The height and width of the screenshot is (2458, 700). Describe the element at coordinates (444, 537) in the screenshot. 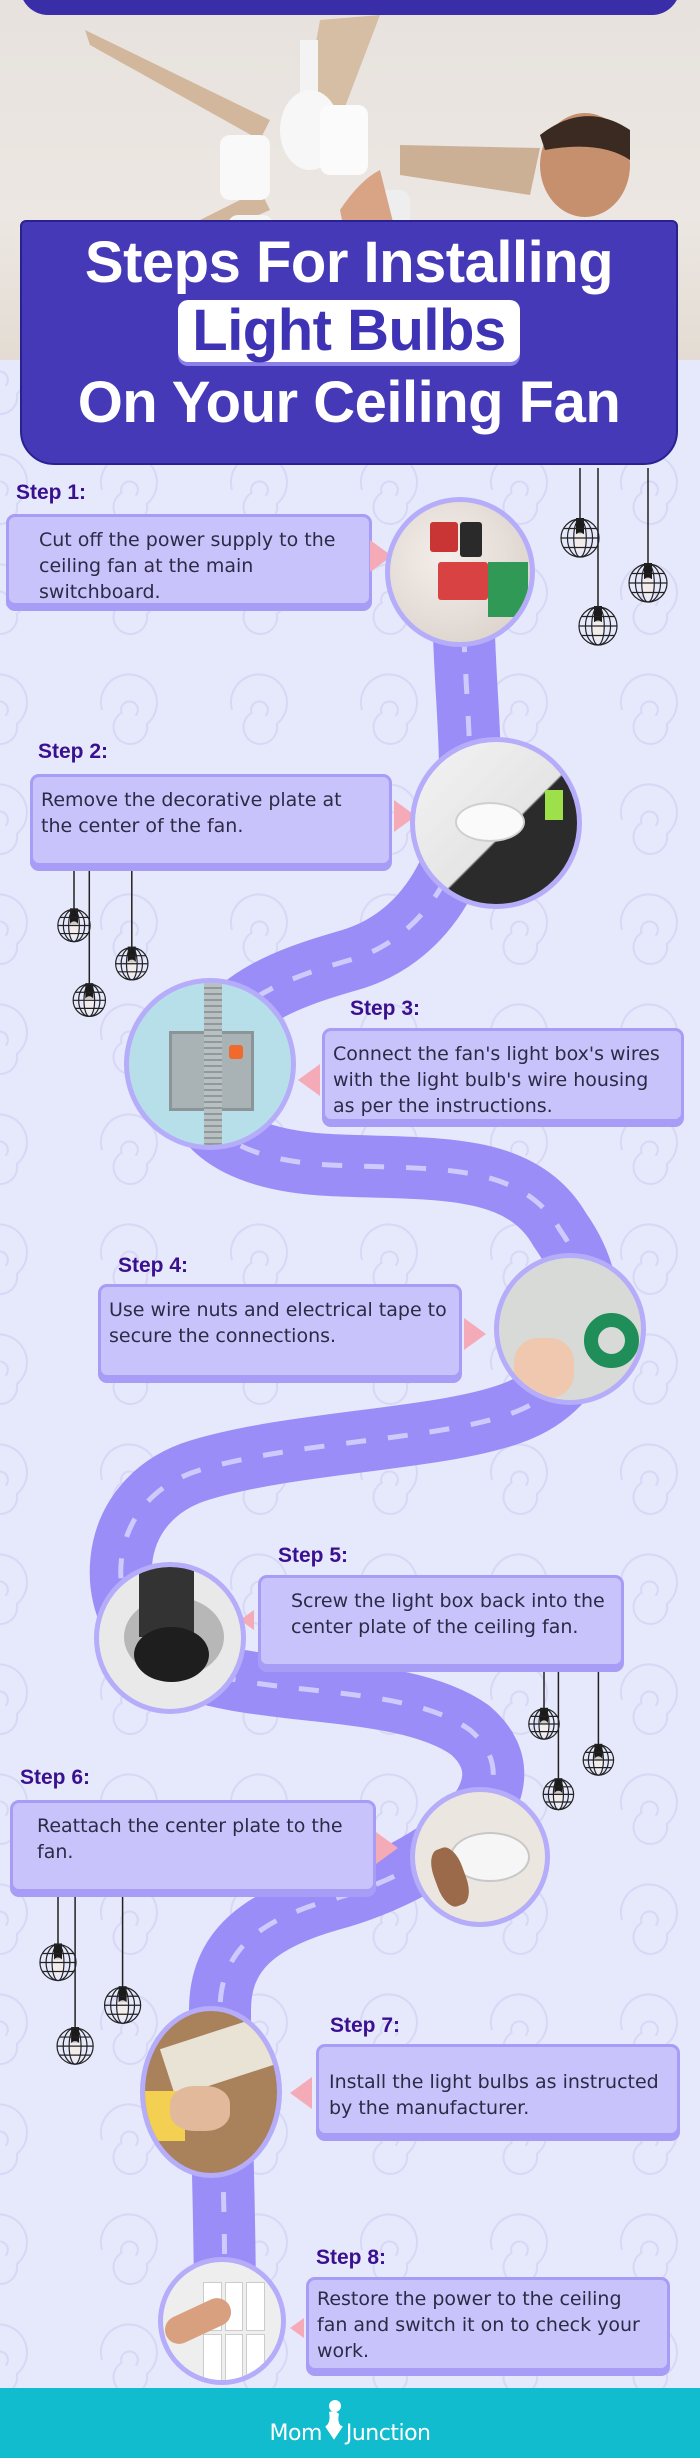

I see `red-breaker-toggle` at that location.